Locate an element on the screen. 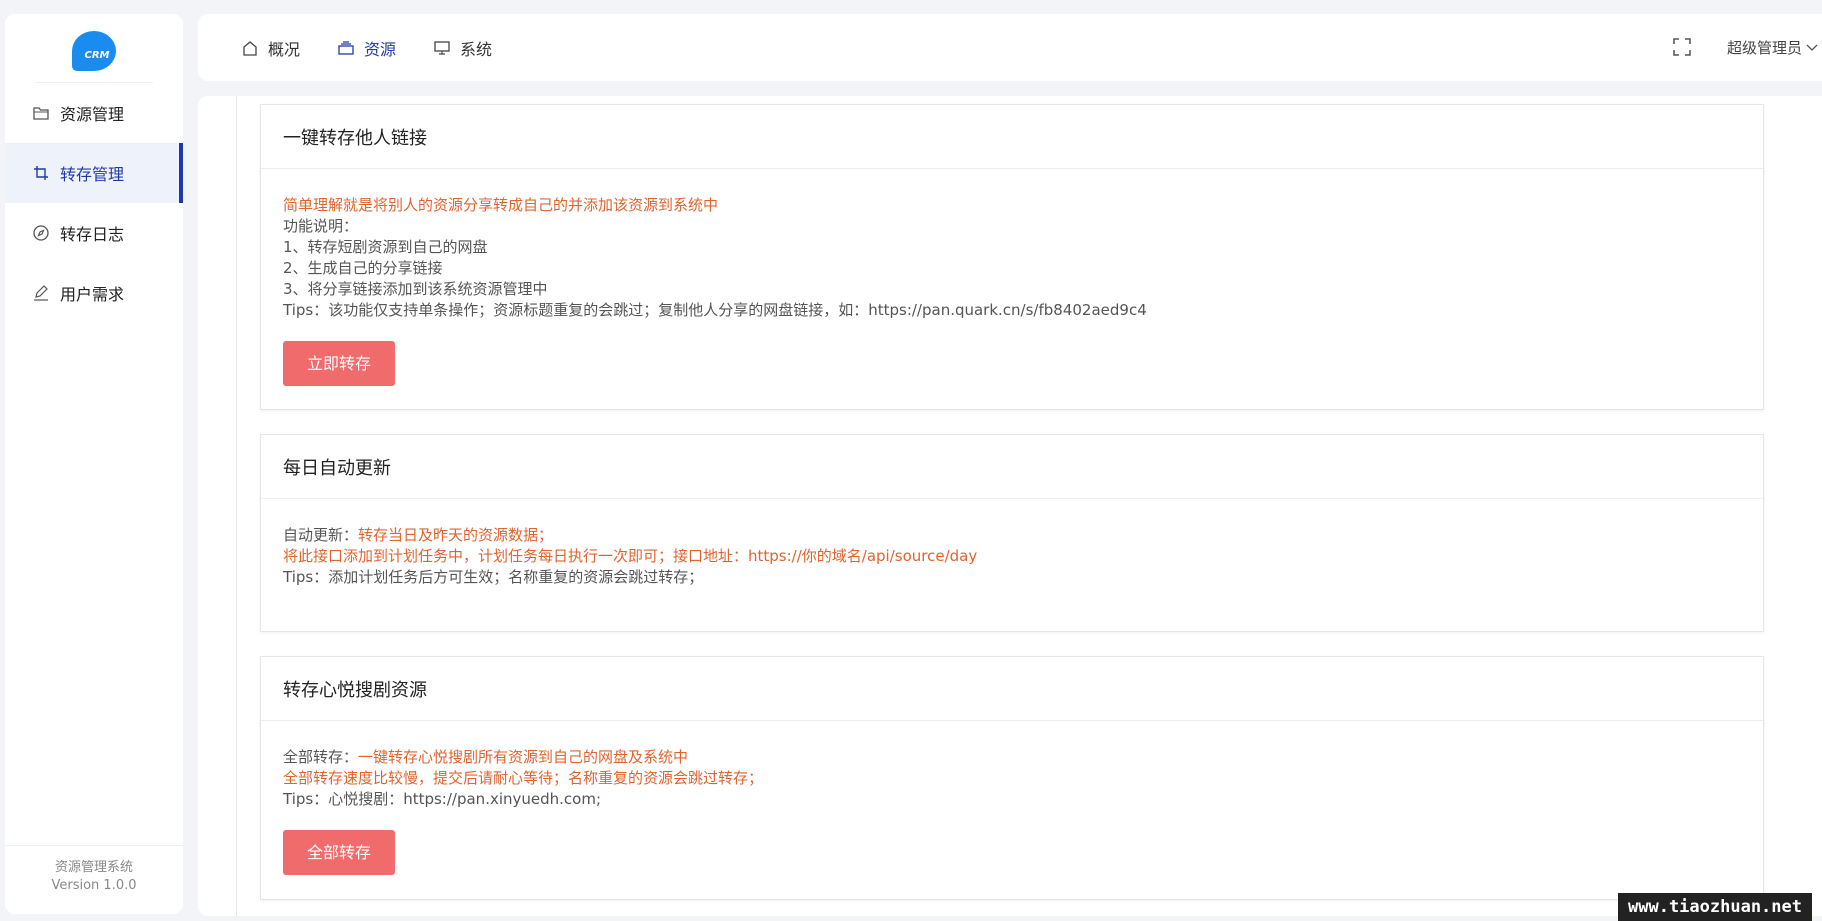 The width and height of the screenshot is (1822, 921). logo-area: CRM is located at coordinates (94, 48).